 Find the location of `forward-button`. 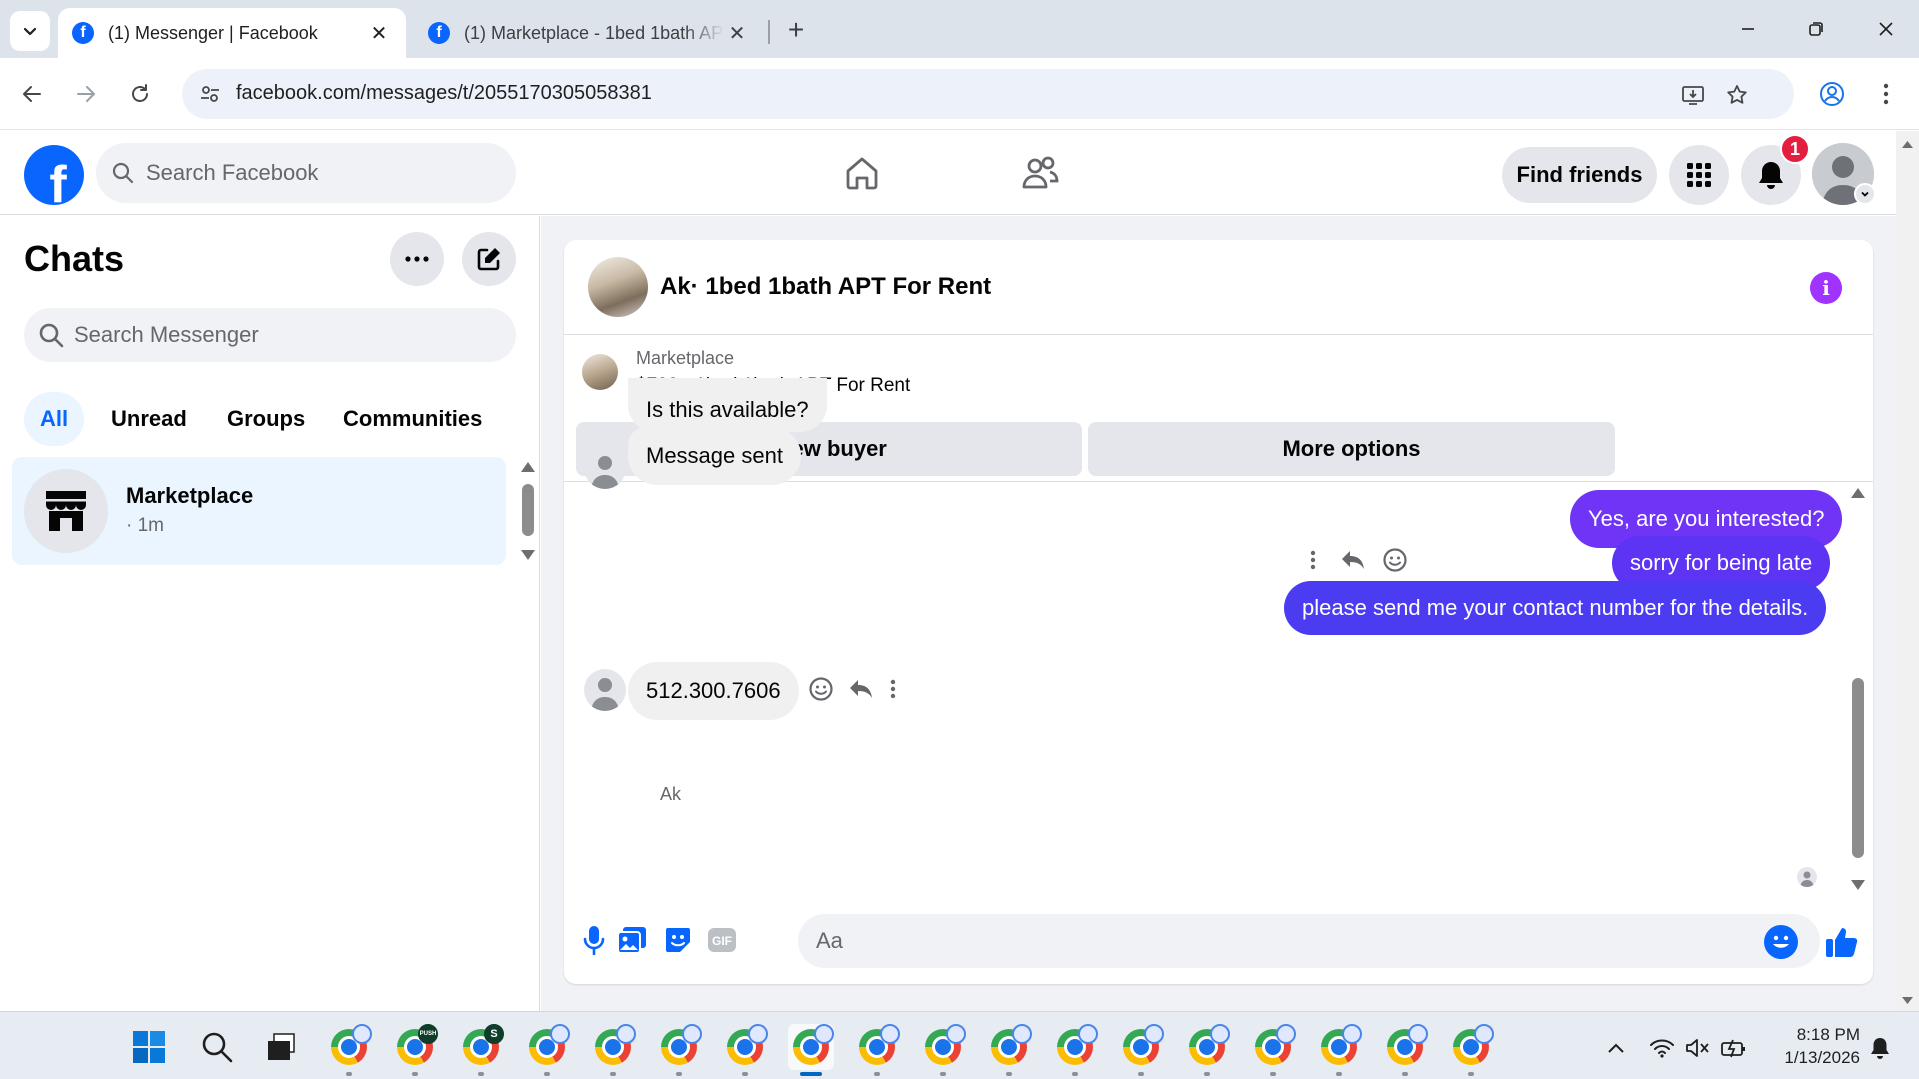

forward-button is located at coordinates (86, 94).